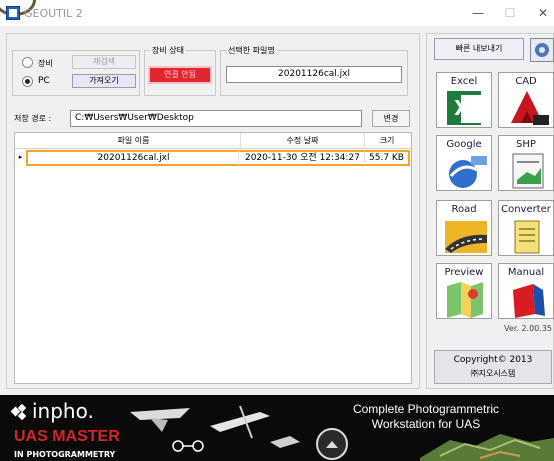 This screenshot has height=461, width=554. Describe the element at coordinates (65, 454) in the screenshot. I see `banner-tagline: IN PHOTOGRAMMETRY` at that location.